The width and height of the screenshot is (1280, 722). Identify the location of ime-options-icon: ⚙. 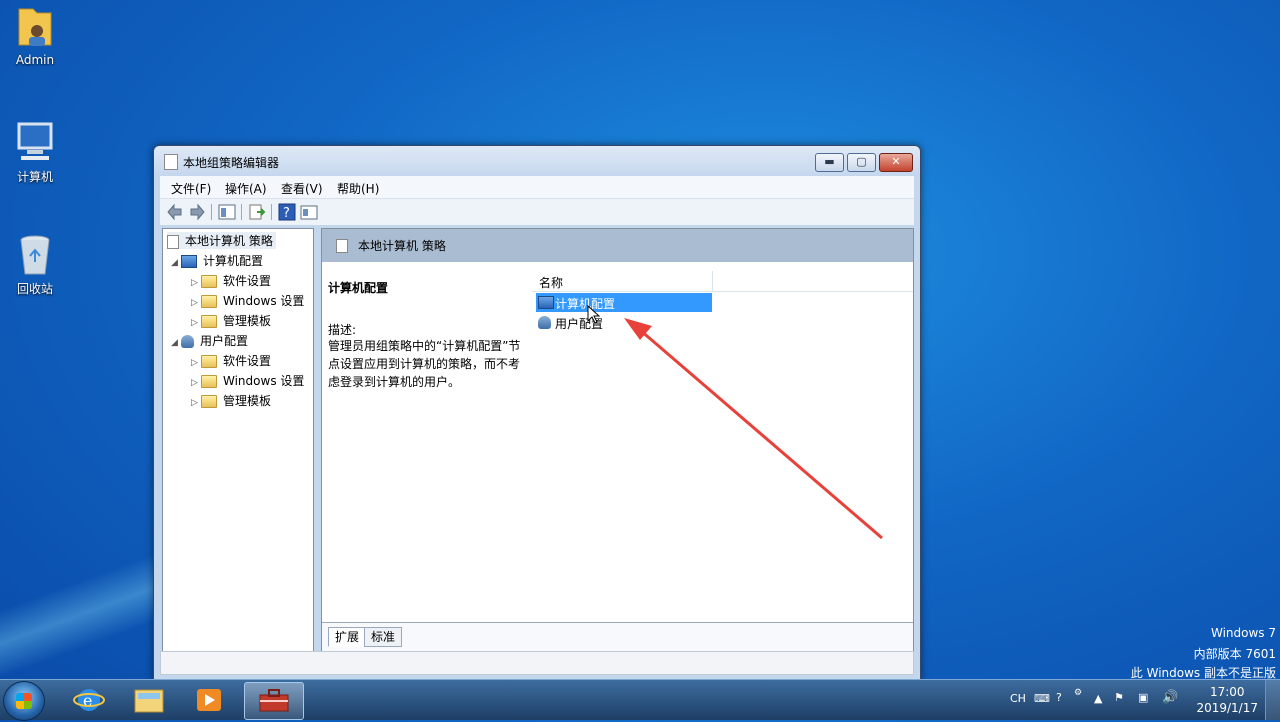
(1078, 693).